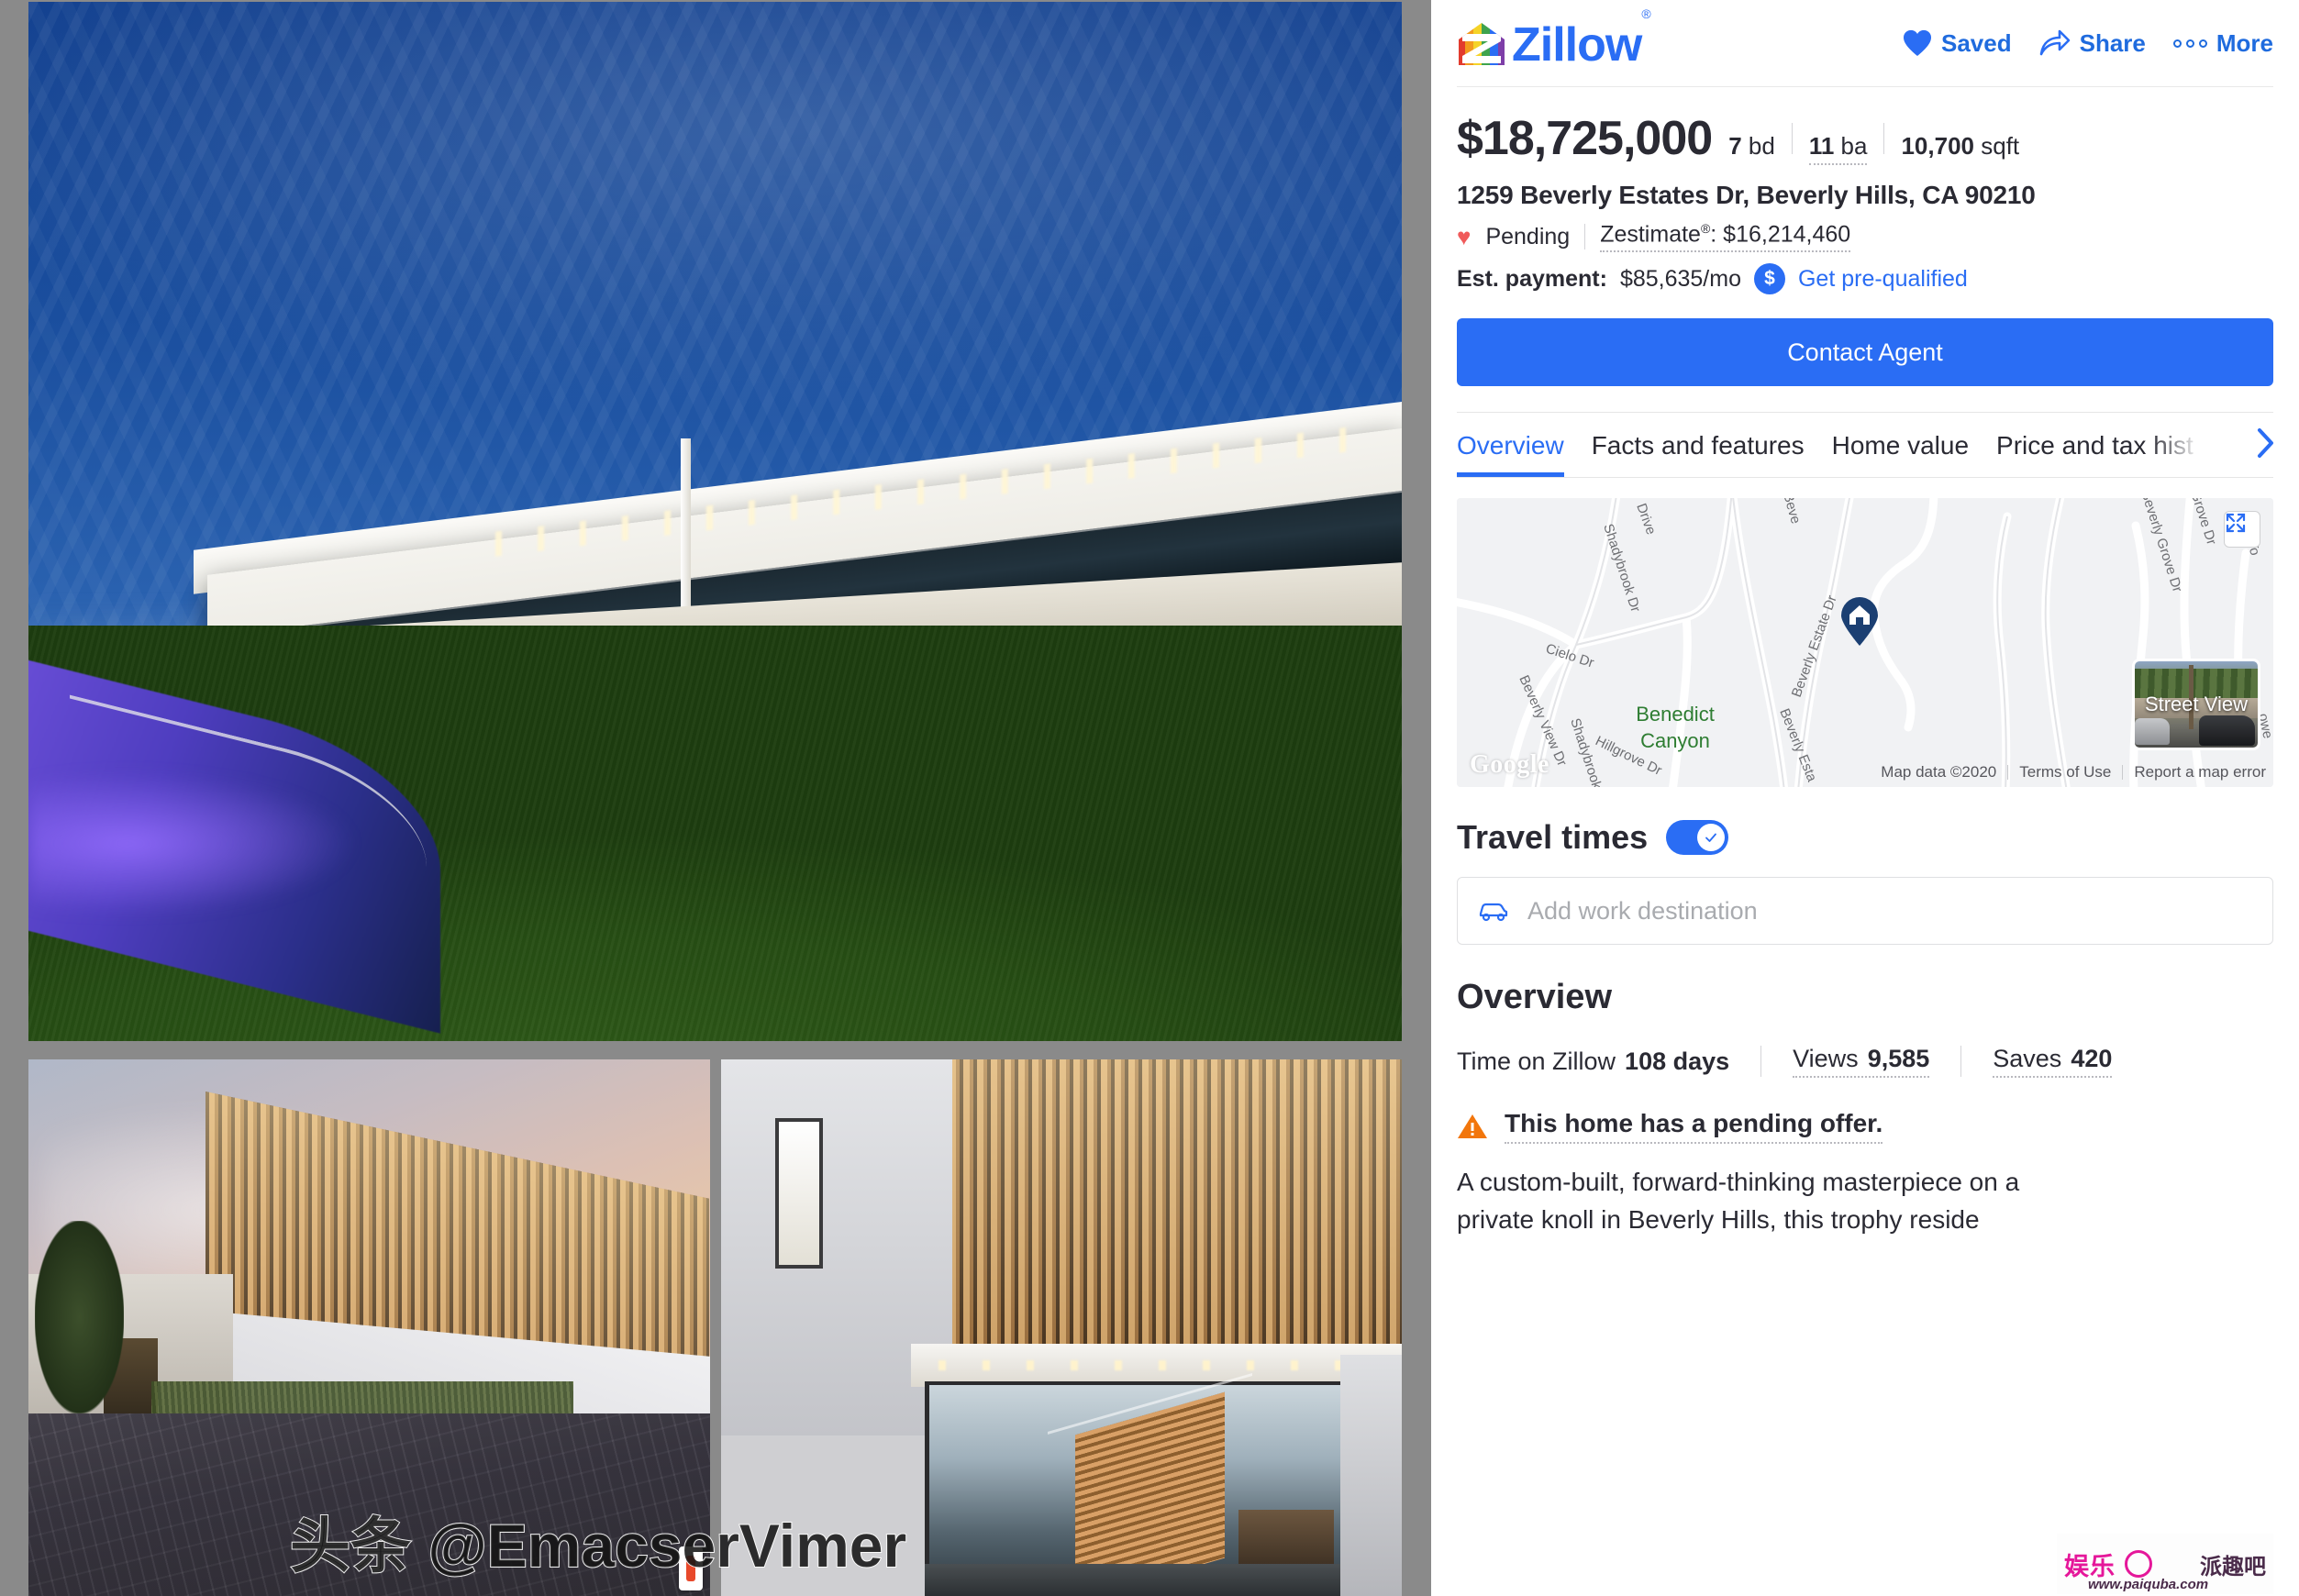 This screenshot has height=1596, width=2299. What do you see at coordinates (2236, 523) in the screenshot?
I see `expand-arrows-icon` at bounding box center [2236, 523].